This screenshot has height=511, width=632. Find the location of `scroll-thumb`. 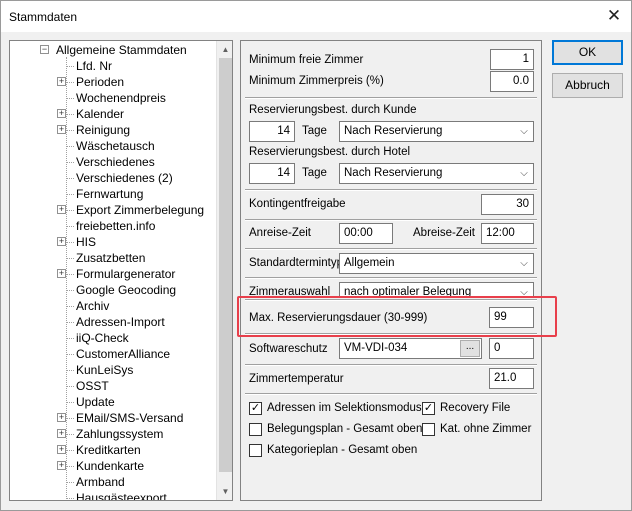

scroll-thumb is located at coordinates (225, 265).